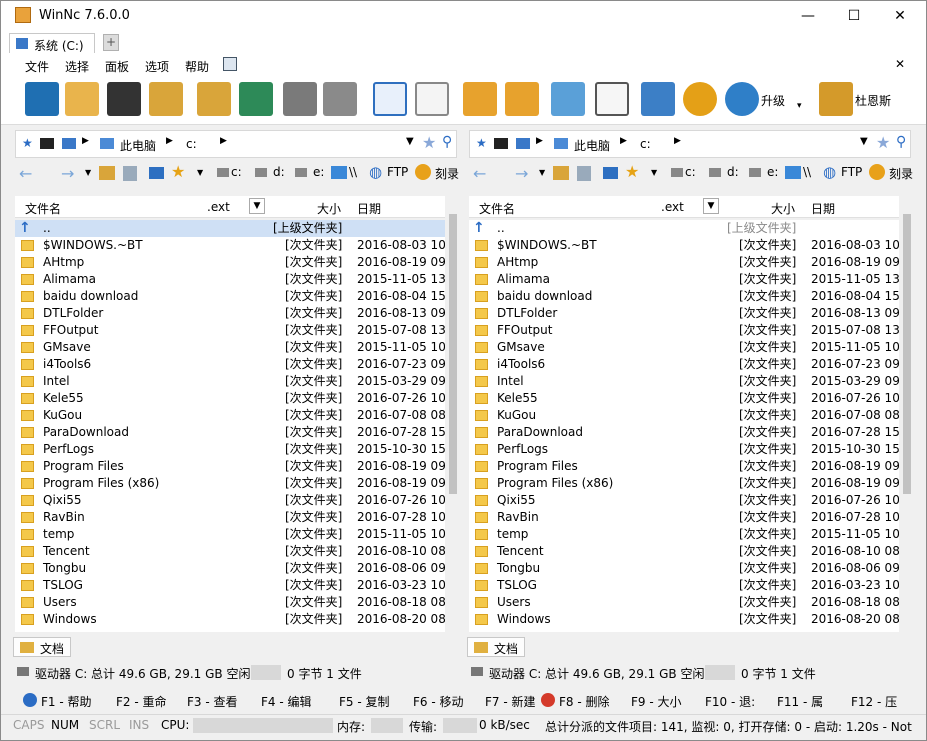 The width and height of the screenshot is (927, 741). I want to click on maximize-button: ☐, so click(854, 16).